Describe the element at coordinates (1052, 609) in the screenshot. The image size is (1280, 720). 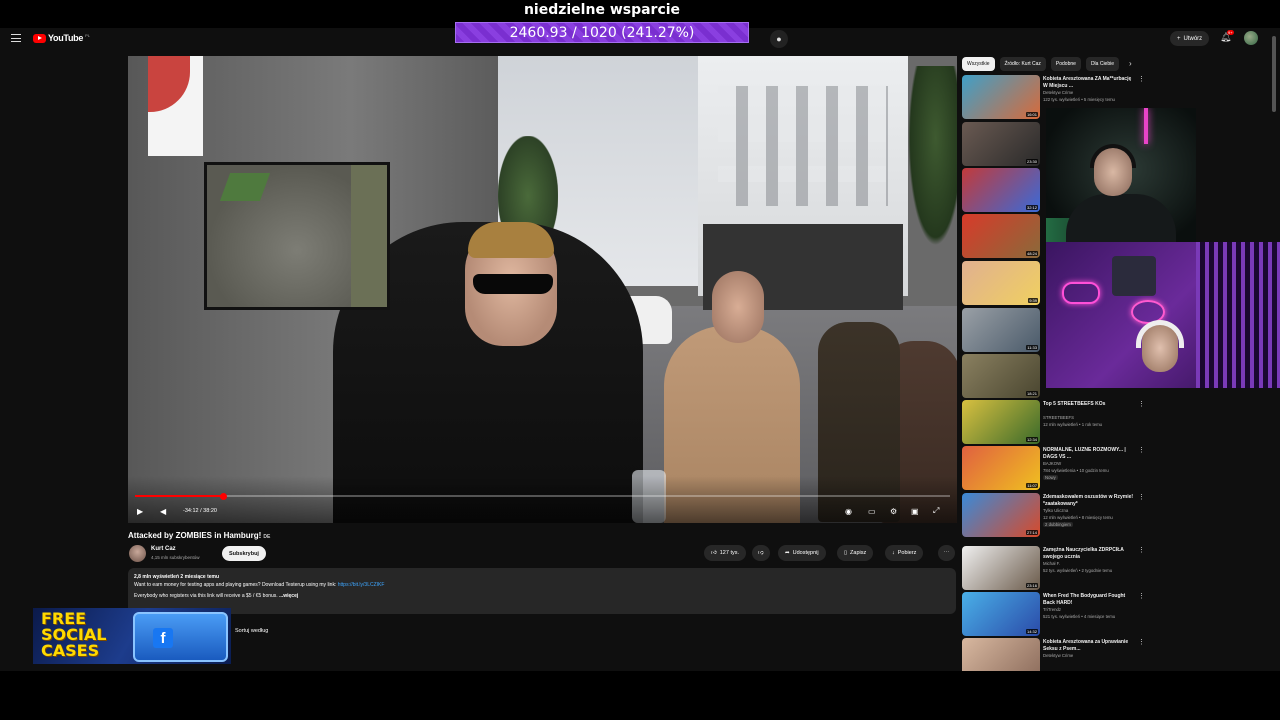
I see `recommendation-channel: TriTrendz` at that location.